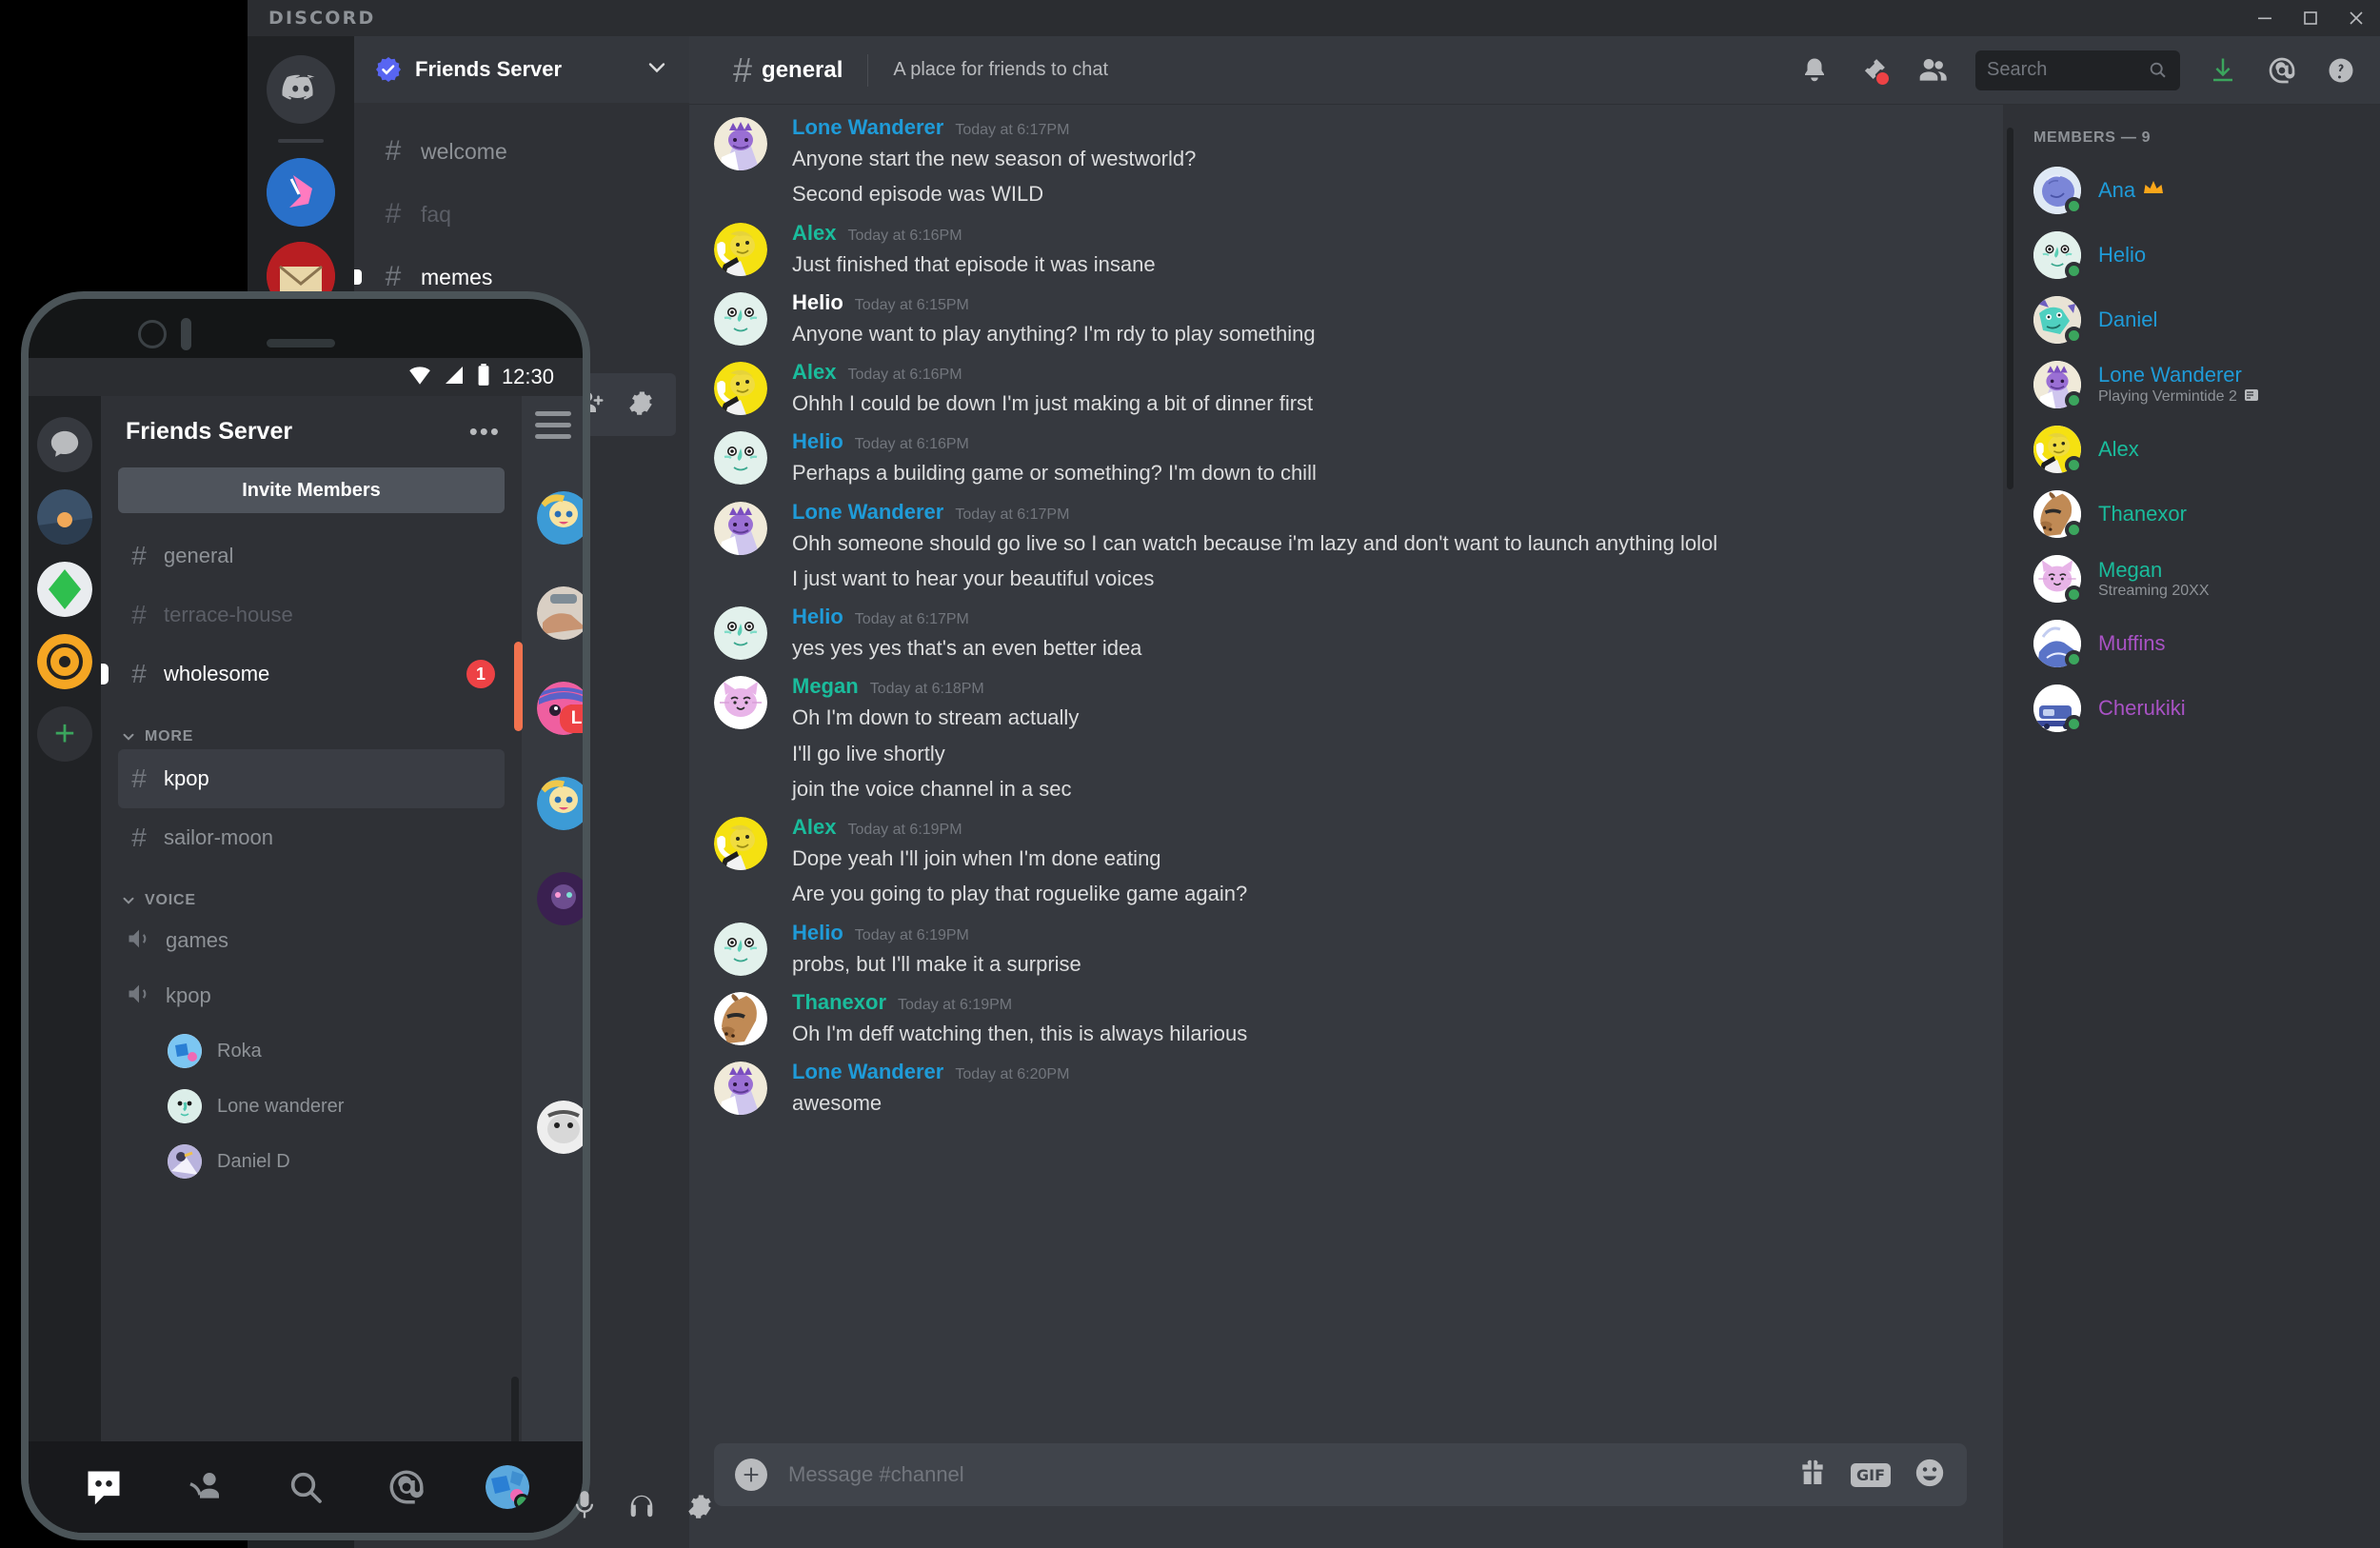  What do you see at coordinates (393, 276) in the screenshot?
I see `hash-icon: #` at bounding box center [393, 276].